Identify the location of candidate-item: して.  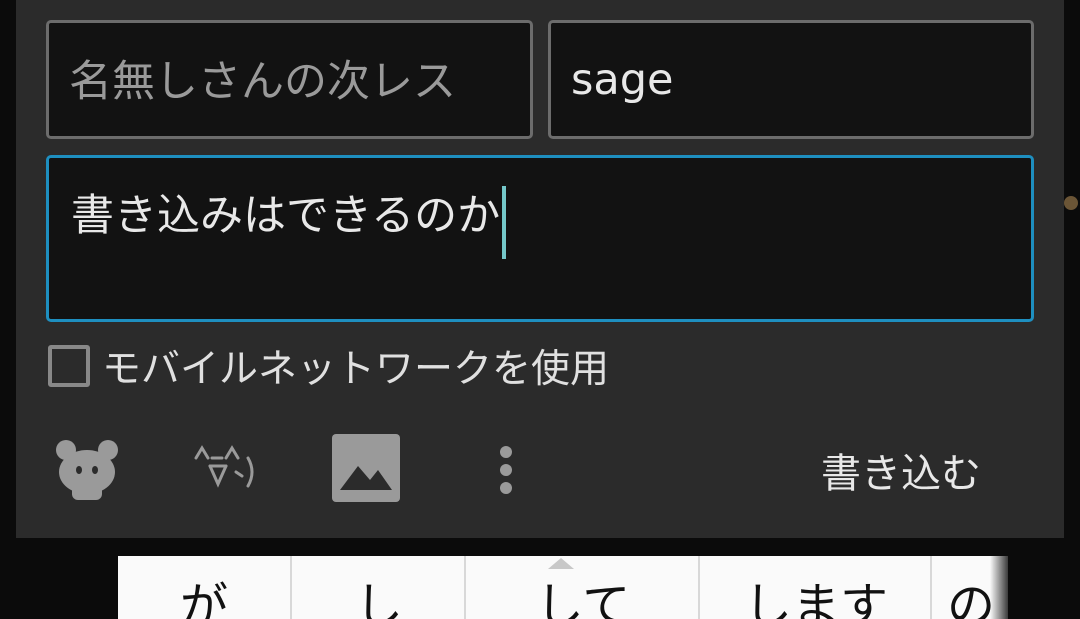
(582, 587).